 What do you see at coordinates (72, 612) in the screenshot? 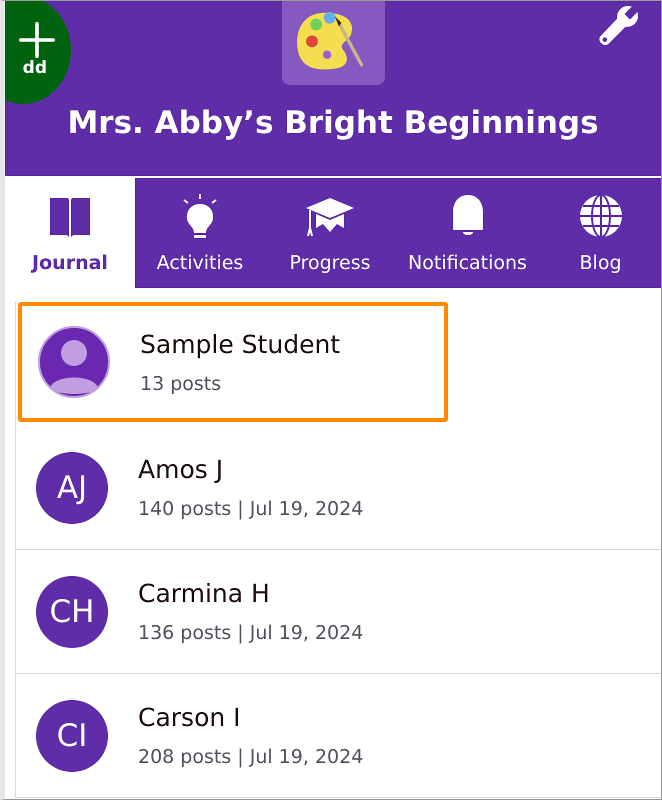
I see `avatar: CH` at bounding box center [72, 612].